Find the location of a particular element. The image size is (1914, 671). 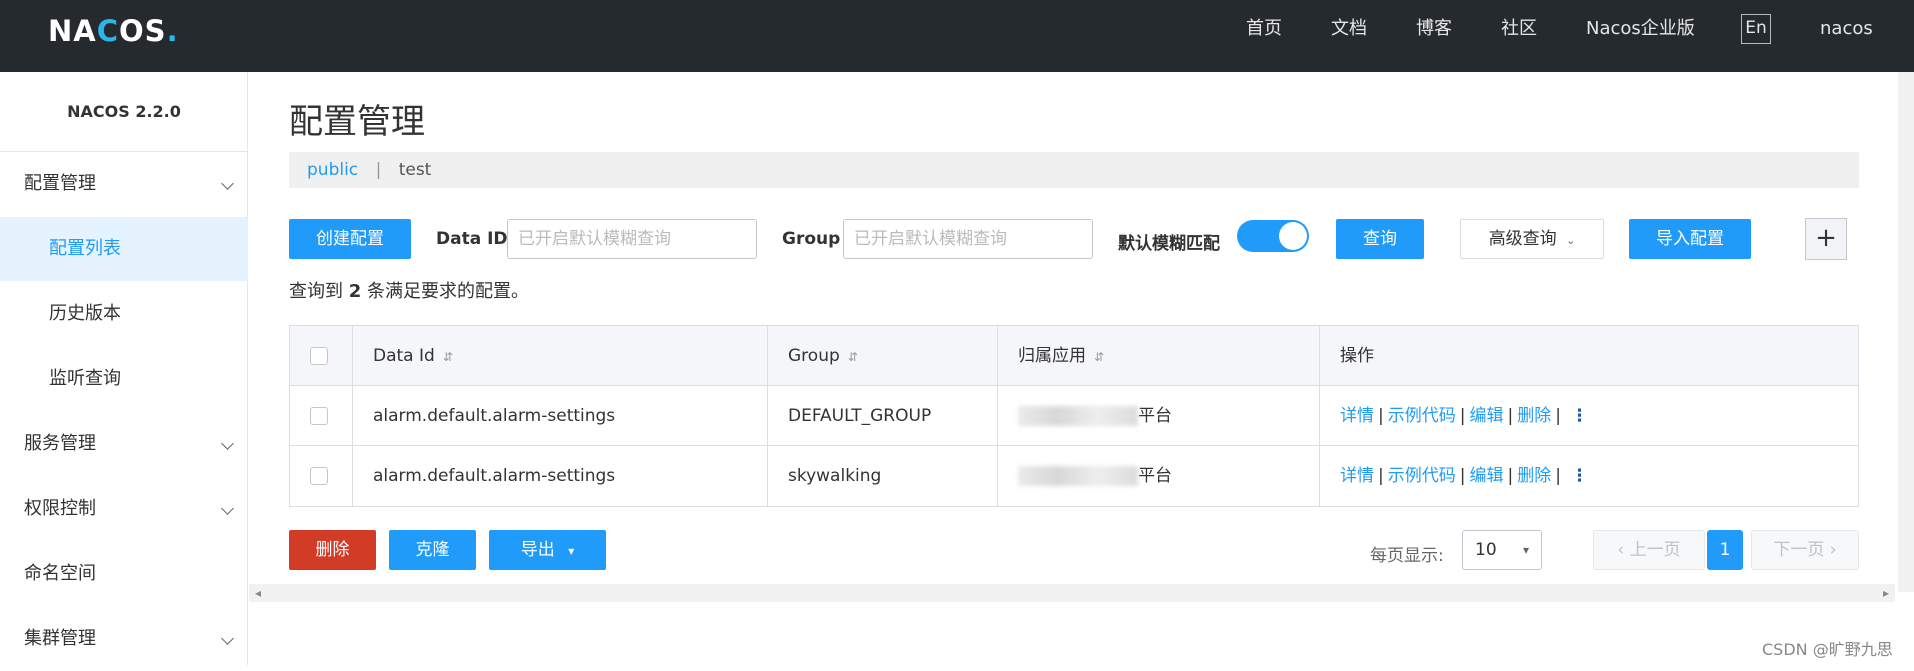

redacted-text is located at coordinates (1078, 476).